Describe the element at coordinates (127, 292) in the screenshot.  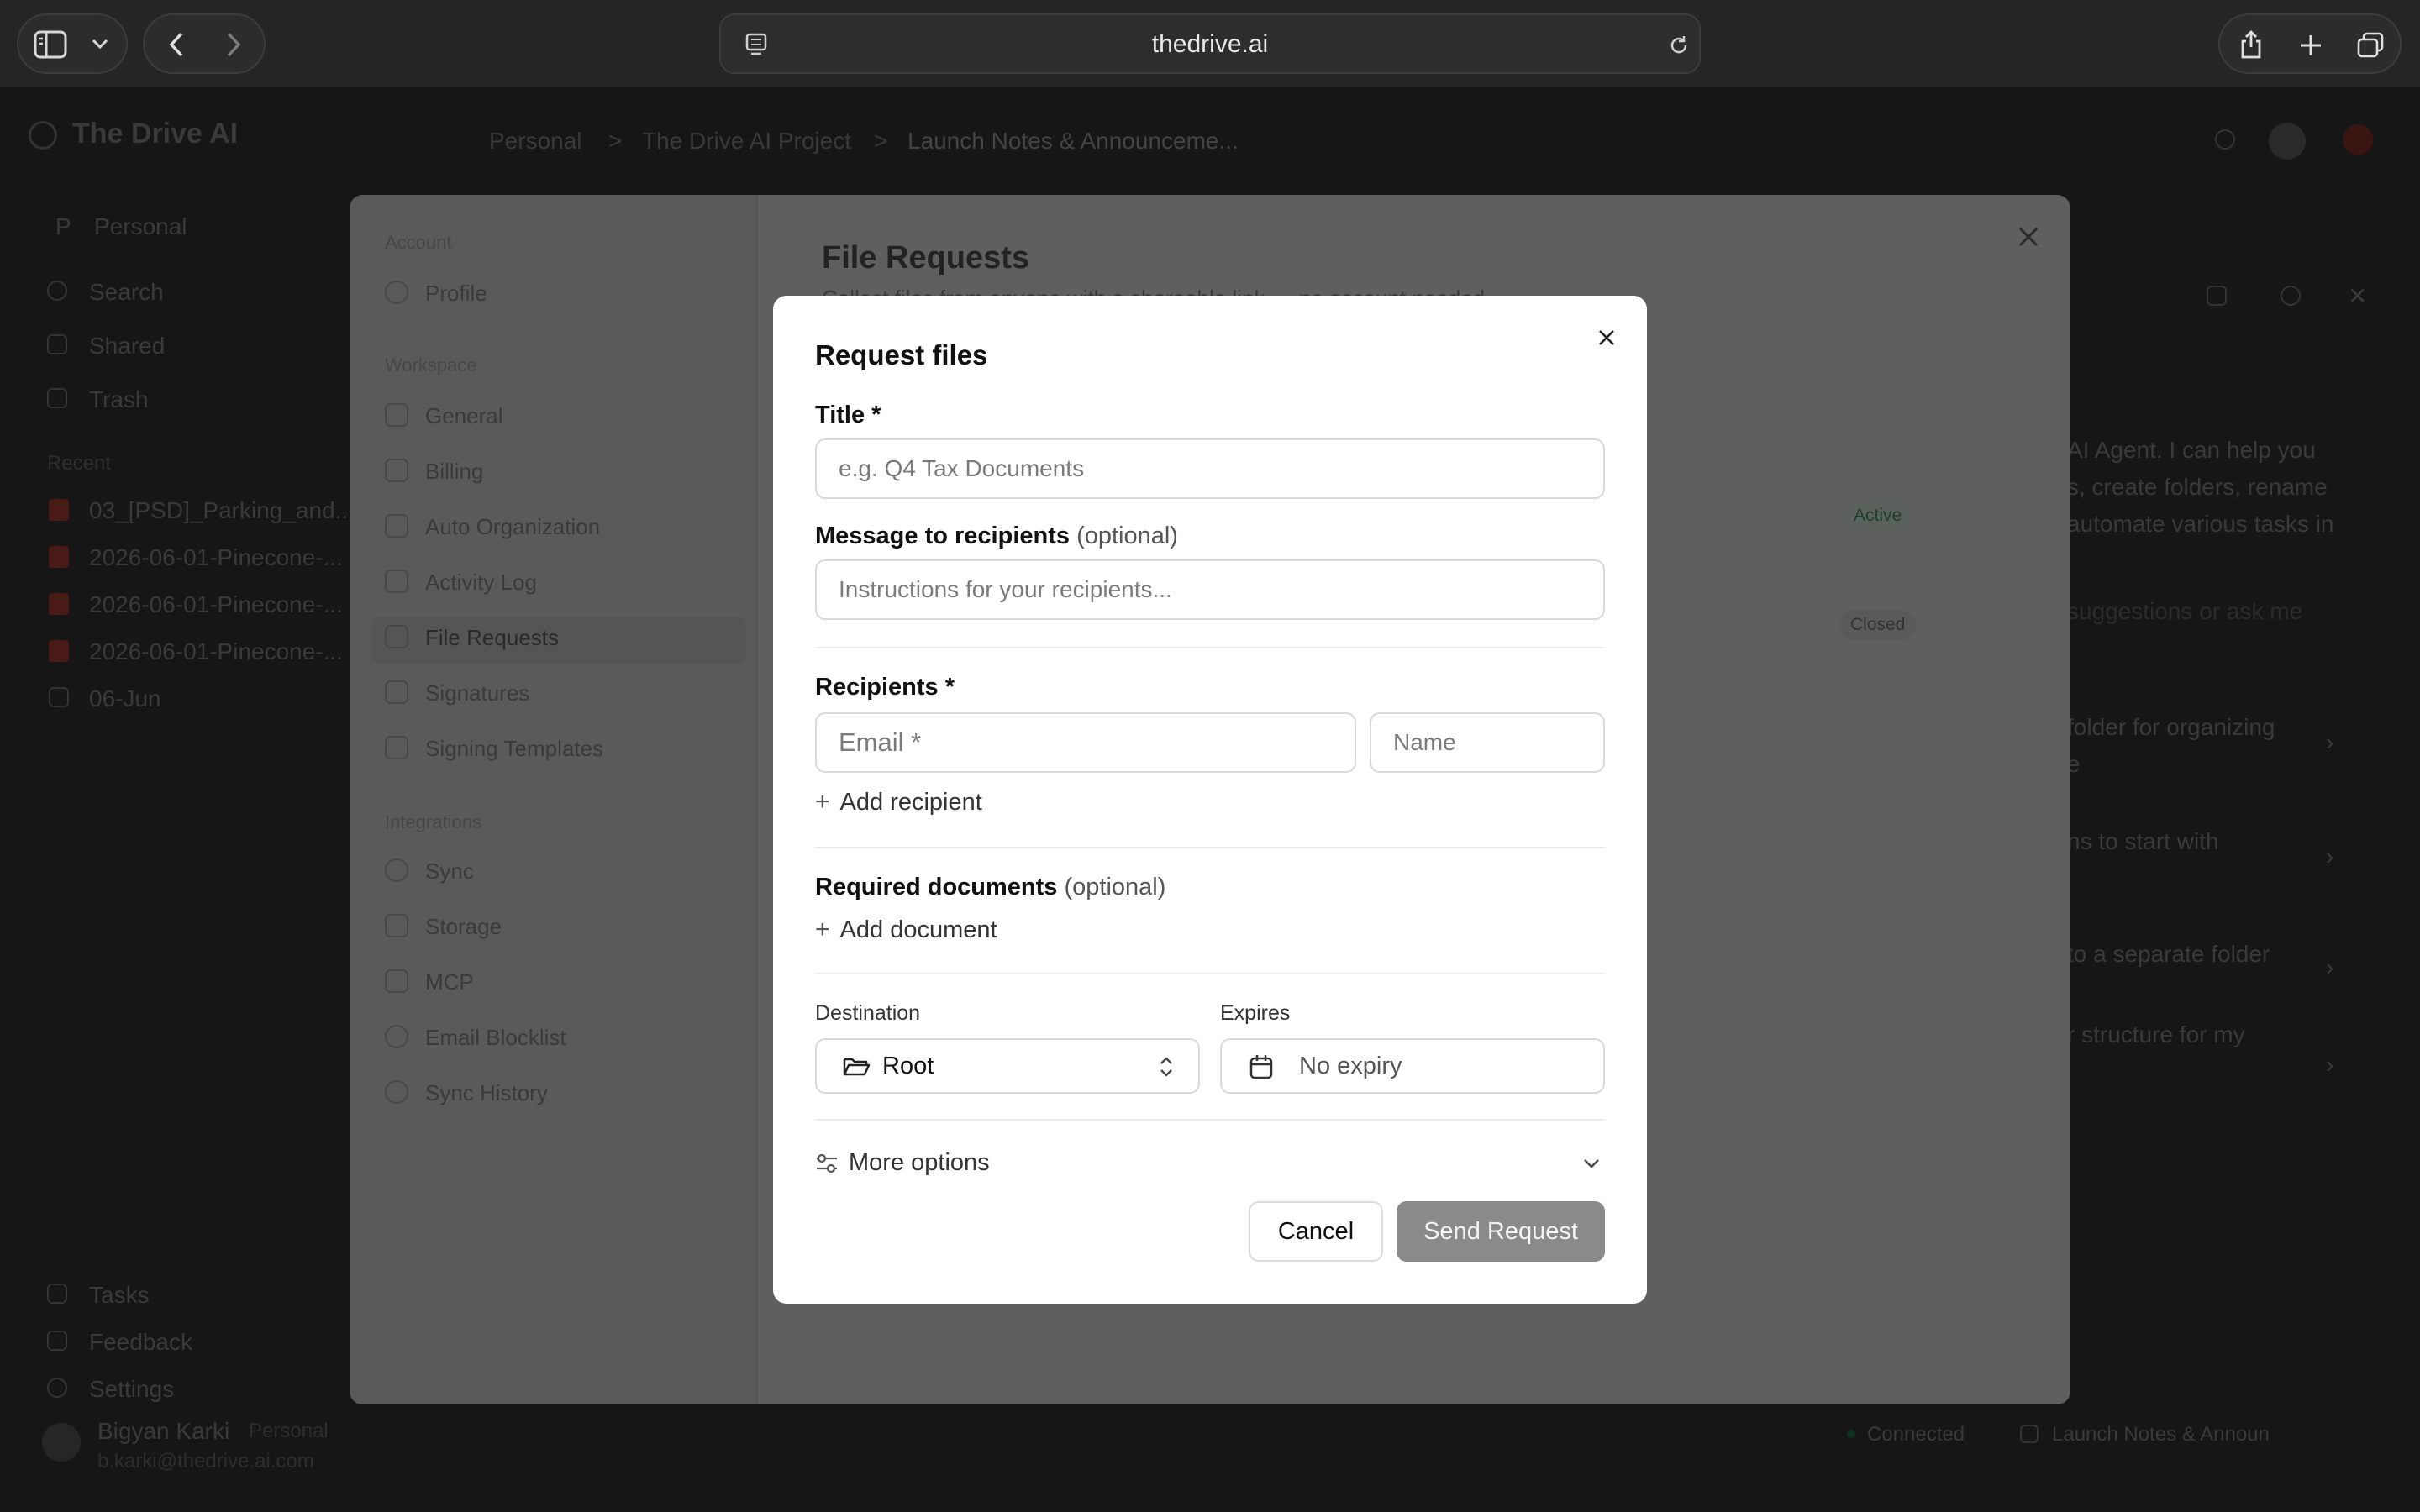
I see `nav-search: Search` at that location.